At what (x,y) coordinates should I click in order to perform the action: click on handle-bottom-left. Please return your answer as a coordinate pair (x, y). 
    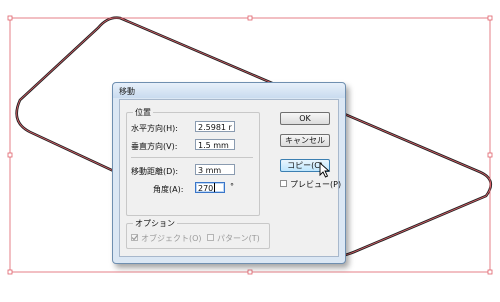
    Looking at the image, I should click on (10, 272).